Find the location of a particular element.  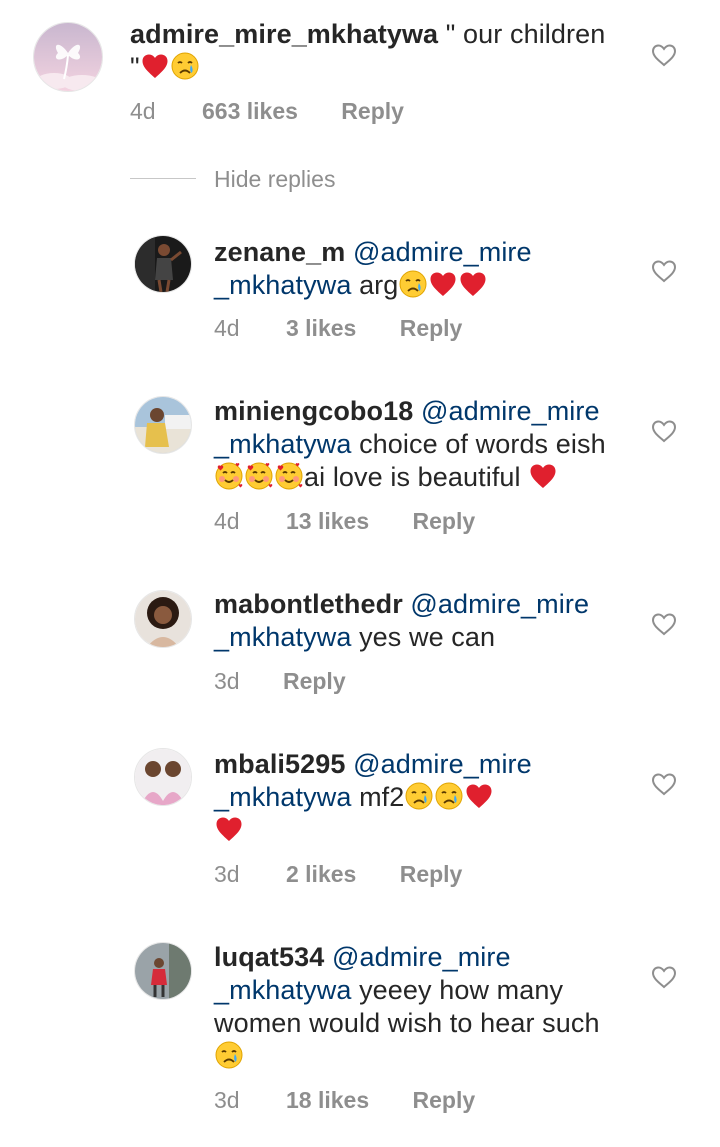

reply-body: arg is located at coordinates (375, 285).